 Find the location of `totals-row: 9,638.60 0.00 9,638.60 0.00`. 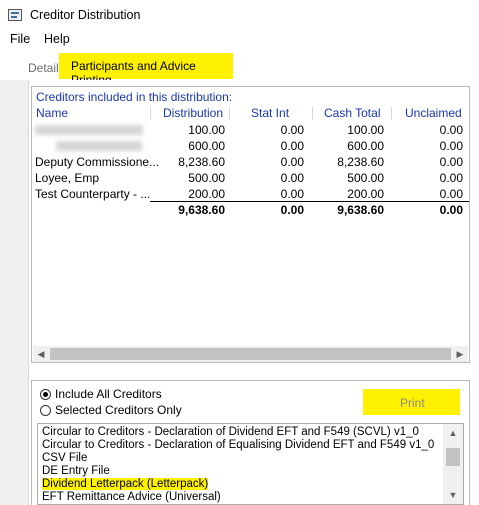

totals-row: 9,638.60 0.00 9,638.60 0.00 is located at coordinates (250, 210).